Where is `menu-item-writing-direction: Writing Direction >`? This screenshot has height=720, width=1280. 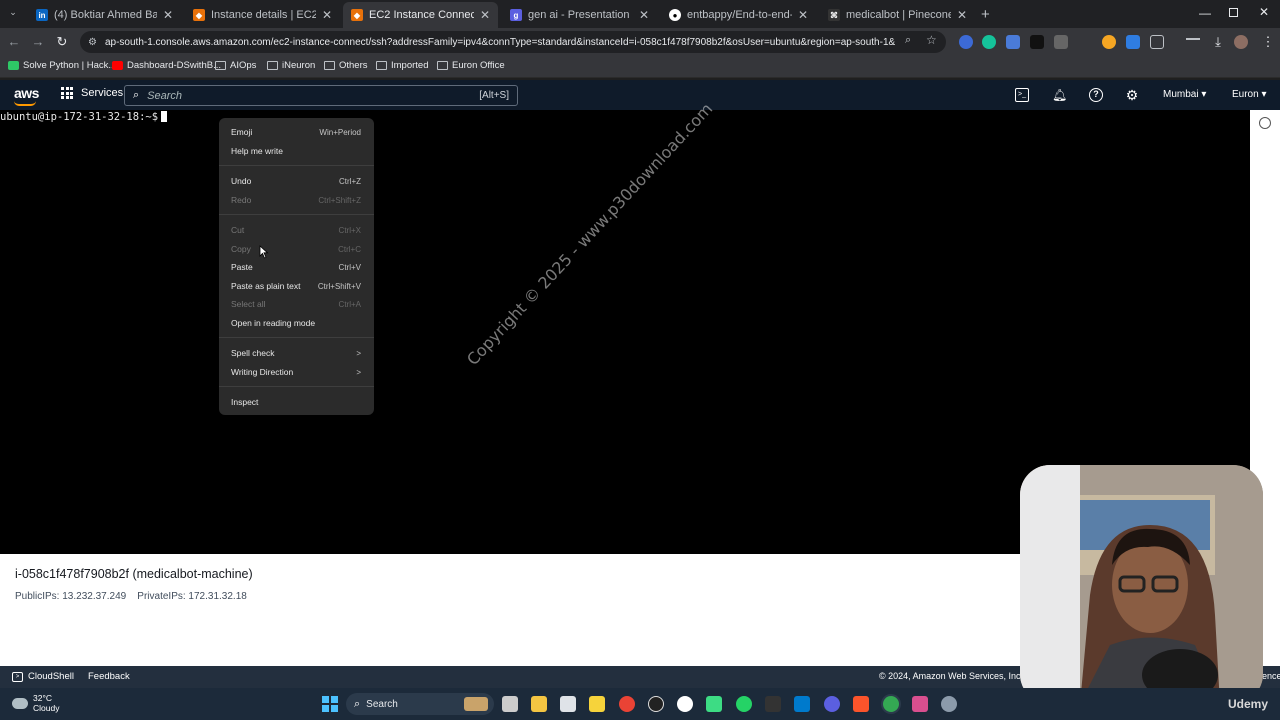 menu-item-writing-direction: Writing Direction > is located at coordinates (296, 372).